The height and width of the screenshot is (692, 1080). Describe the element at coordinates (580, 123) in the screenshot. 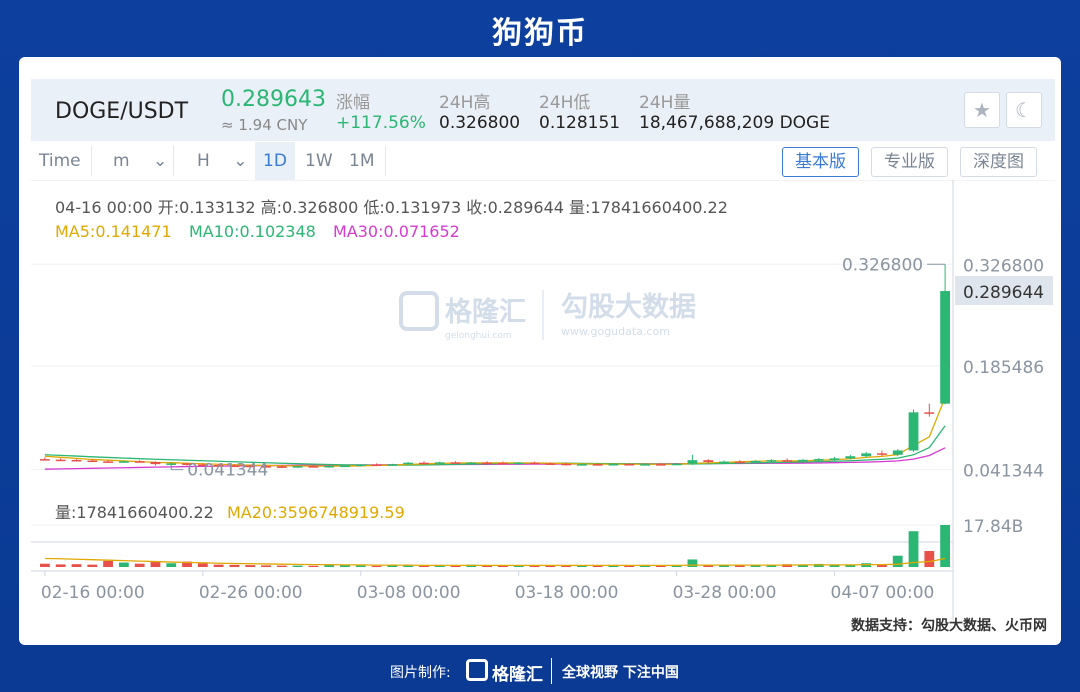

I see `stat-value-low: 0.128151` at that location.